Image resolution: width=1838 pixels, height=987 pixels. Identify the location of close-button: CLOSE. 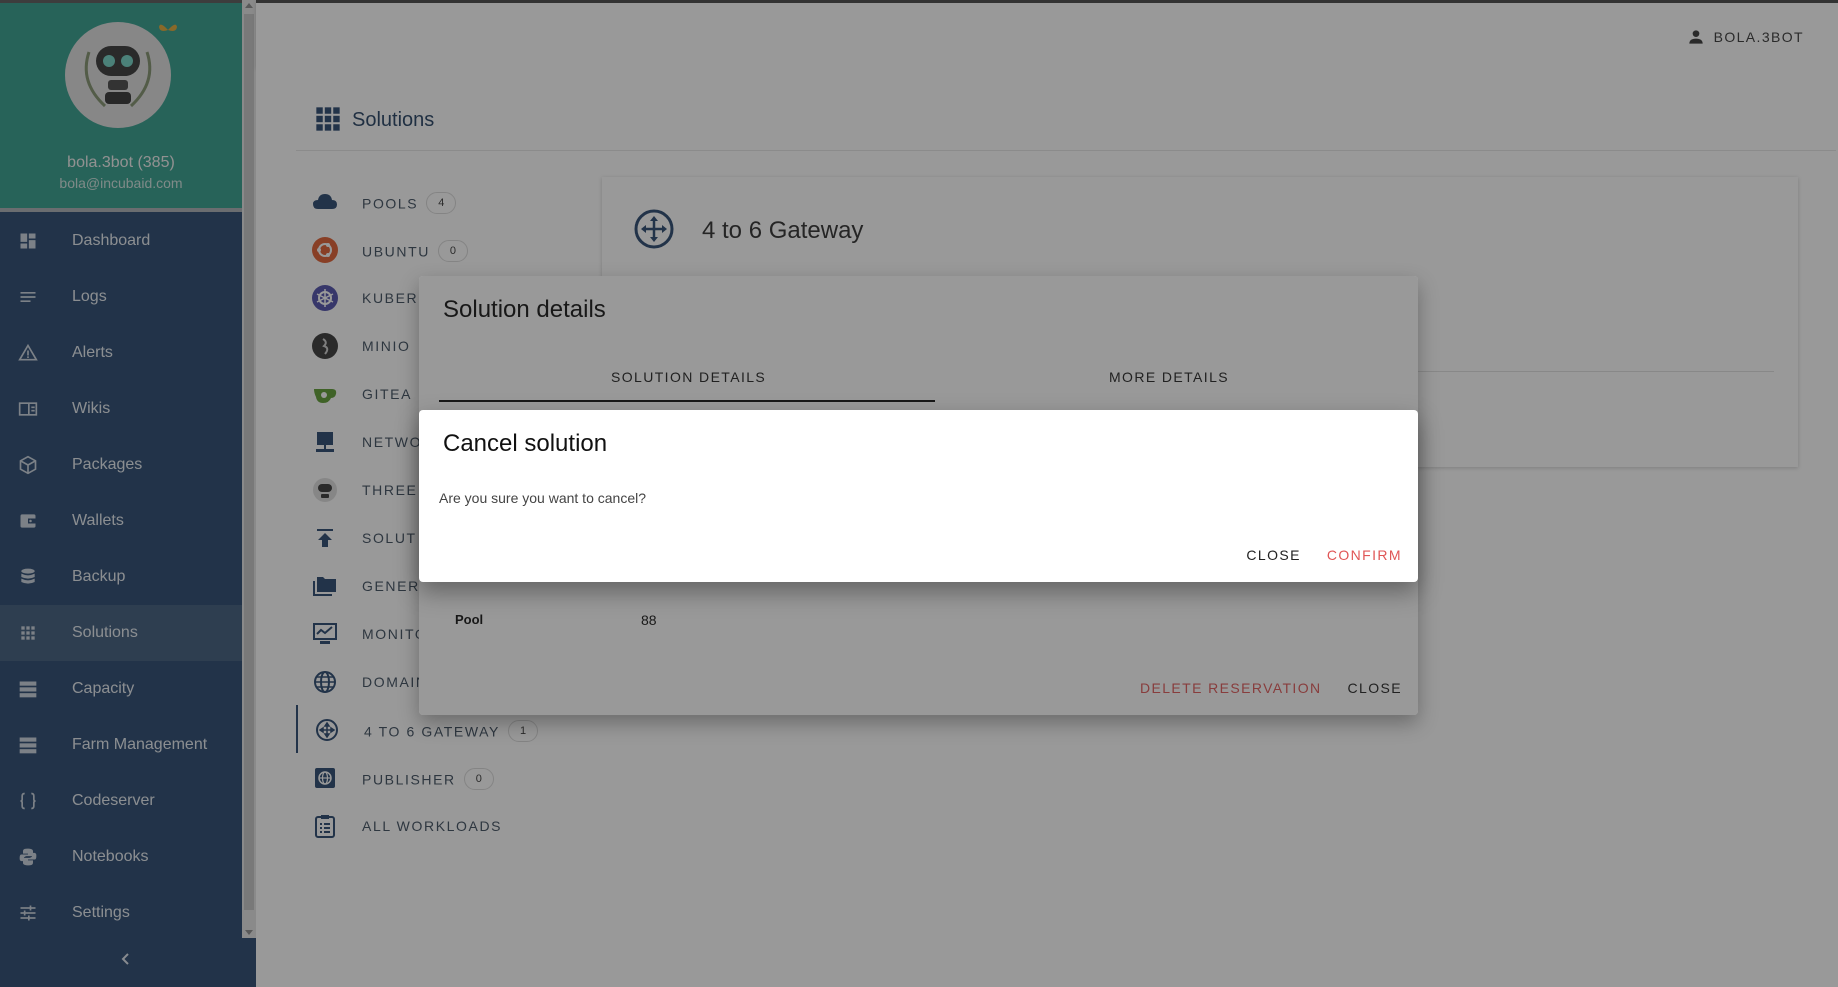
(1273, 555).